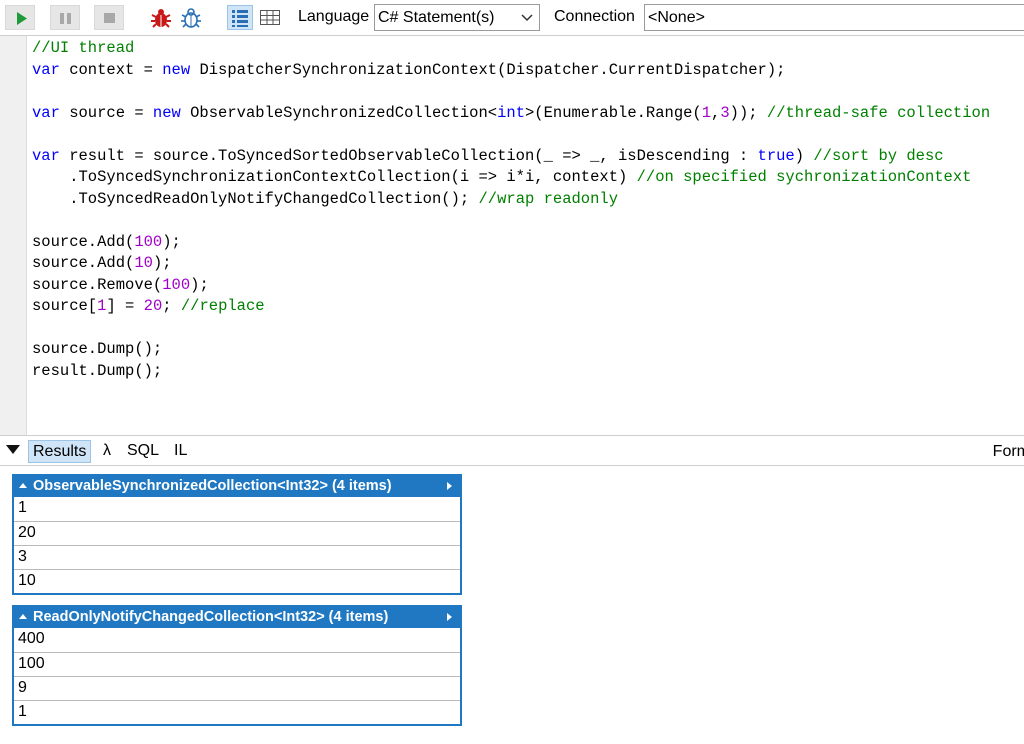 The width and height of the screenshot is (1024, 744). I want to click on code-token: ] =, so click(125, 306).